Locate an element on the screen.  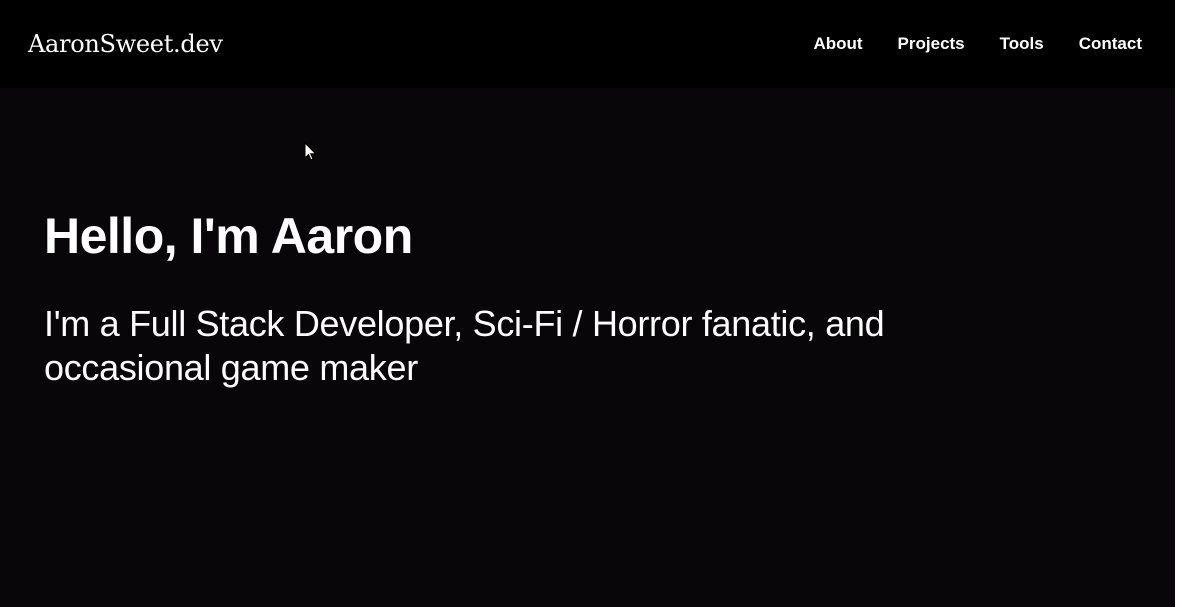
nav-link-contact: Contact is located at coordinates (1110, 44).